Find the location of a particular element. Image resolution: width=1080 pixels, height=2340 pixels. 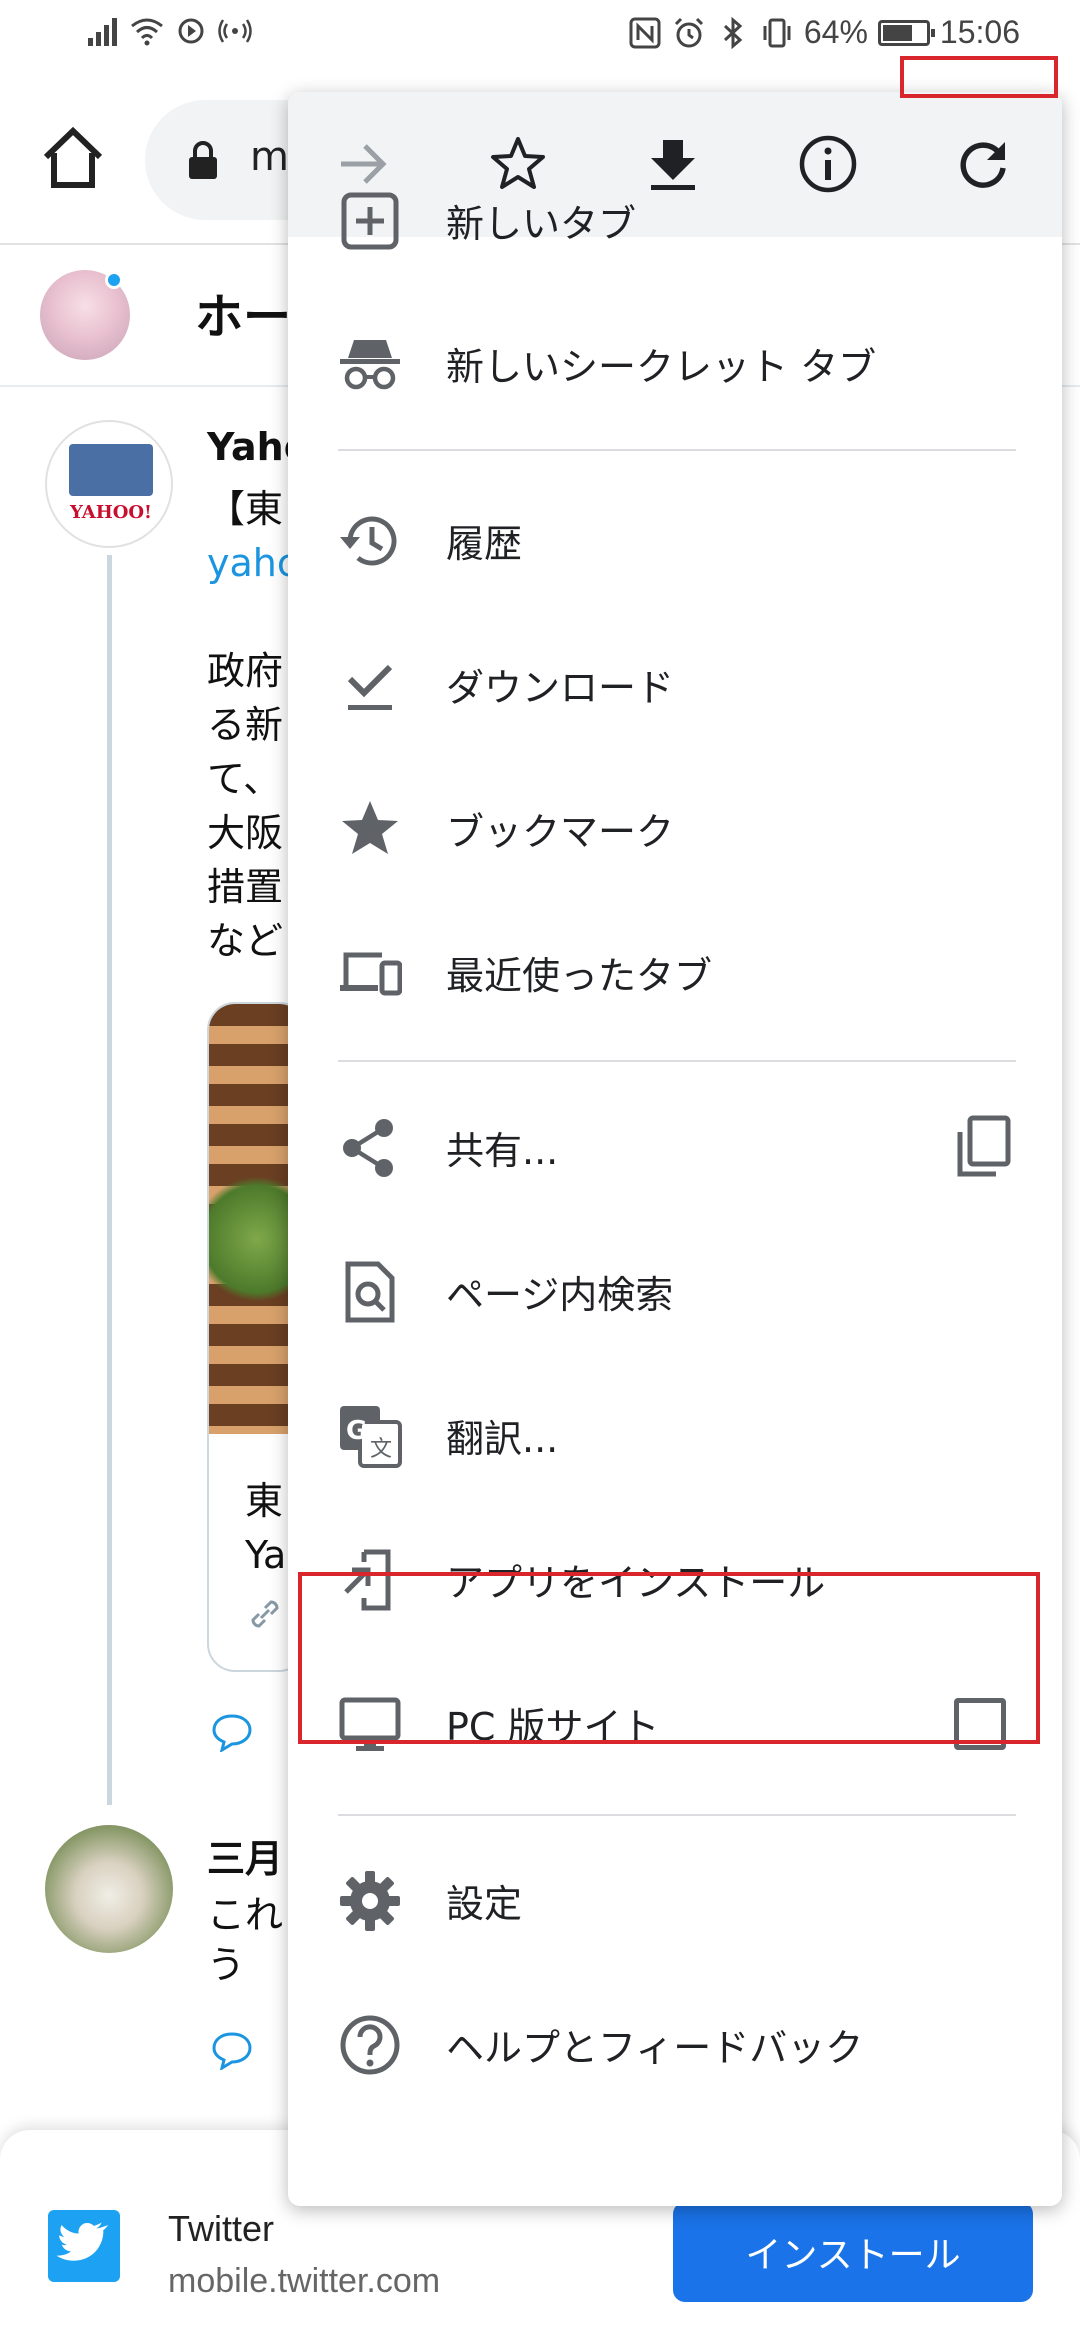

news-logo-icon is located at coordinates (111, 470).